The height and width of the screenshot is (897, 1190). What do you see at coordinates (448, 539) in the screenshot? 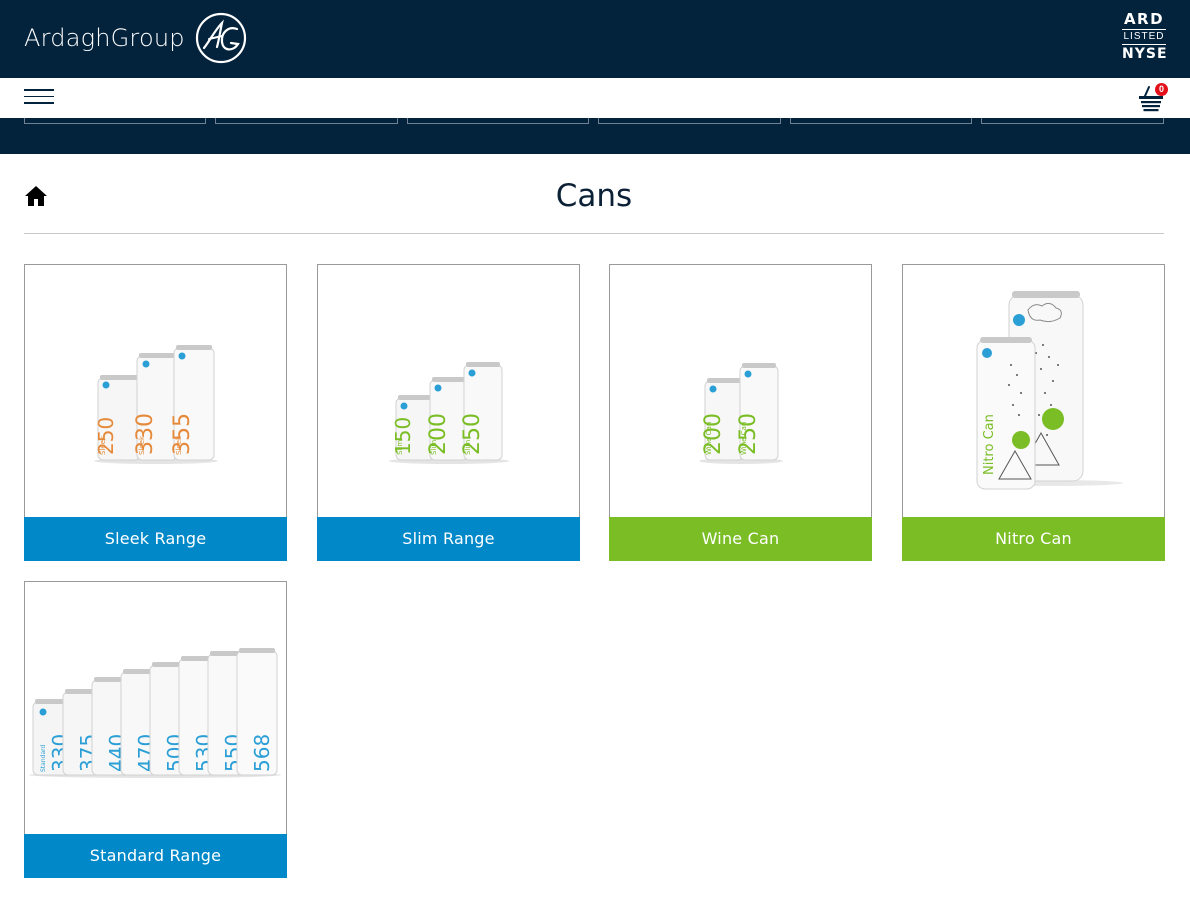
I see `product-label: Slim Range` at bounding box center [448, 539].